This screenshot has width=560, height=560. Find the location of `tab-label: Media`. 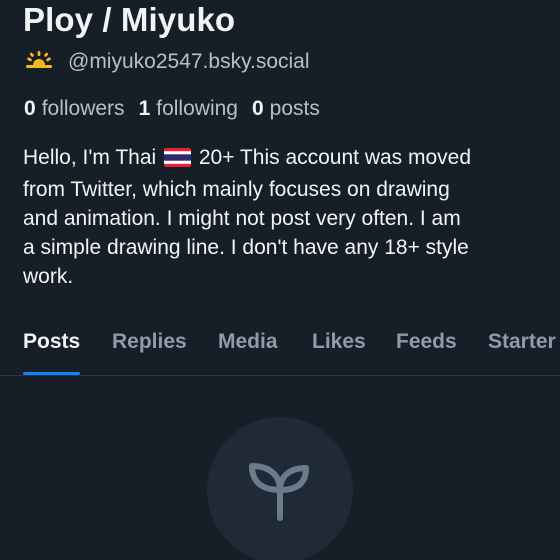

tab-label: Media is located at coordinates (248, 341).